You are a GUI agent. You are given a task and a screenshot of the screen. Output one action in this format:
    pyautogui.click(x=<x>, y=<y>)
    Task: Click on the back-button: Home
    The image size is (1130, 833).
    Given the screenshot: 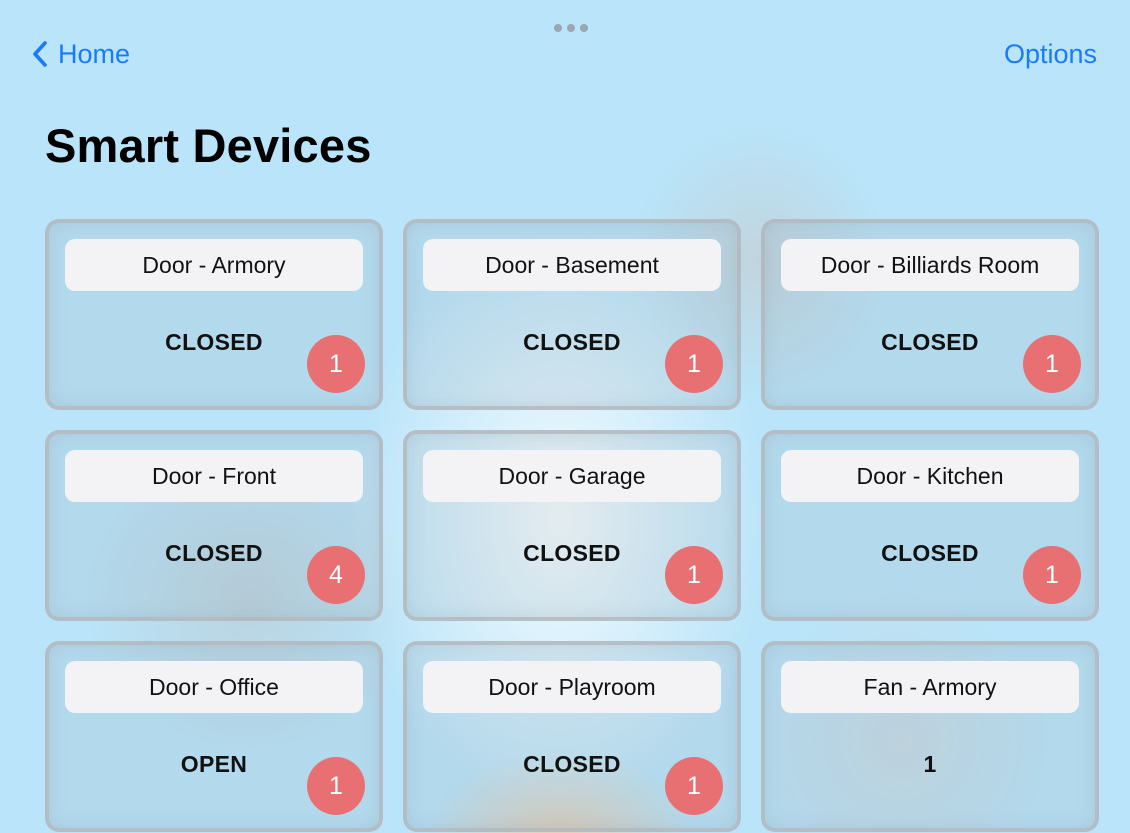 What is the action you would take?
    pyautogui.click(x=81, y=54)
    